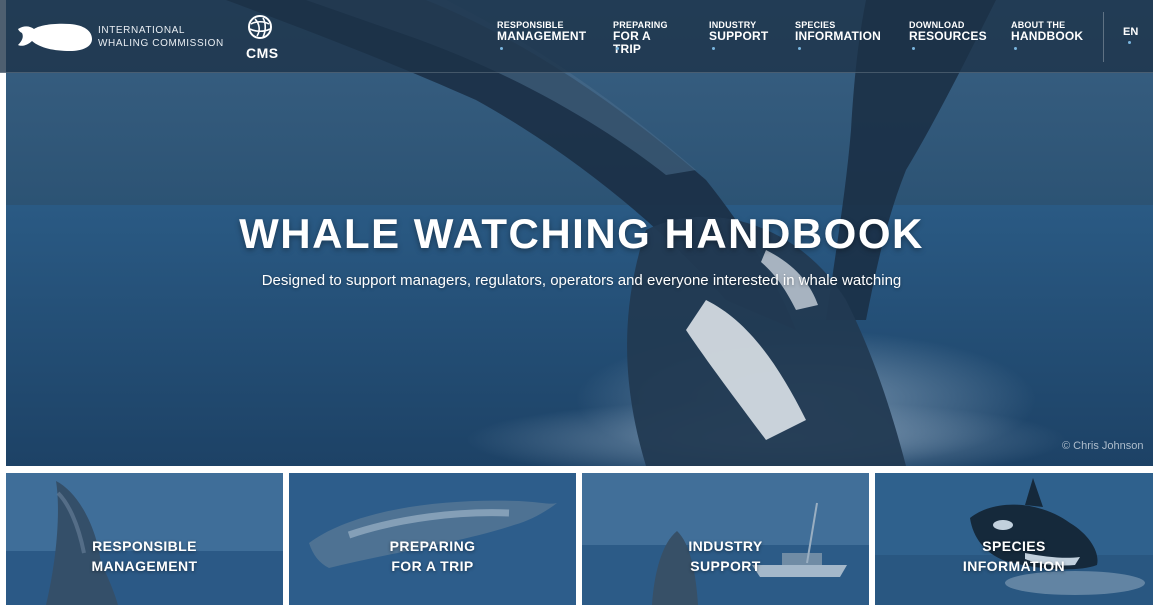 The width and height of the screenshot is (1153, 605). I want to click on org-name-line2: WHALING COMMISSION, so click(161, 43).